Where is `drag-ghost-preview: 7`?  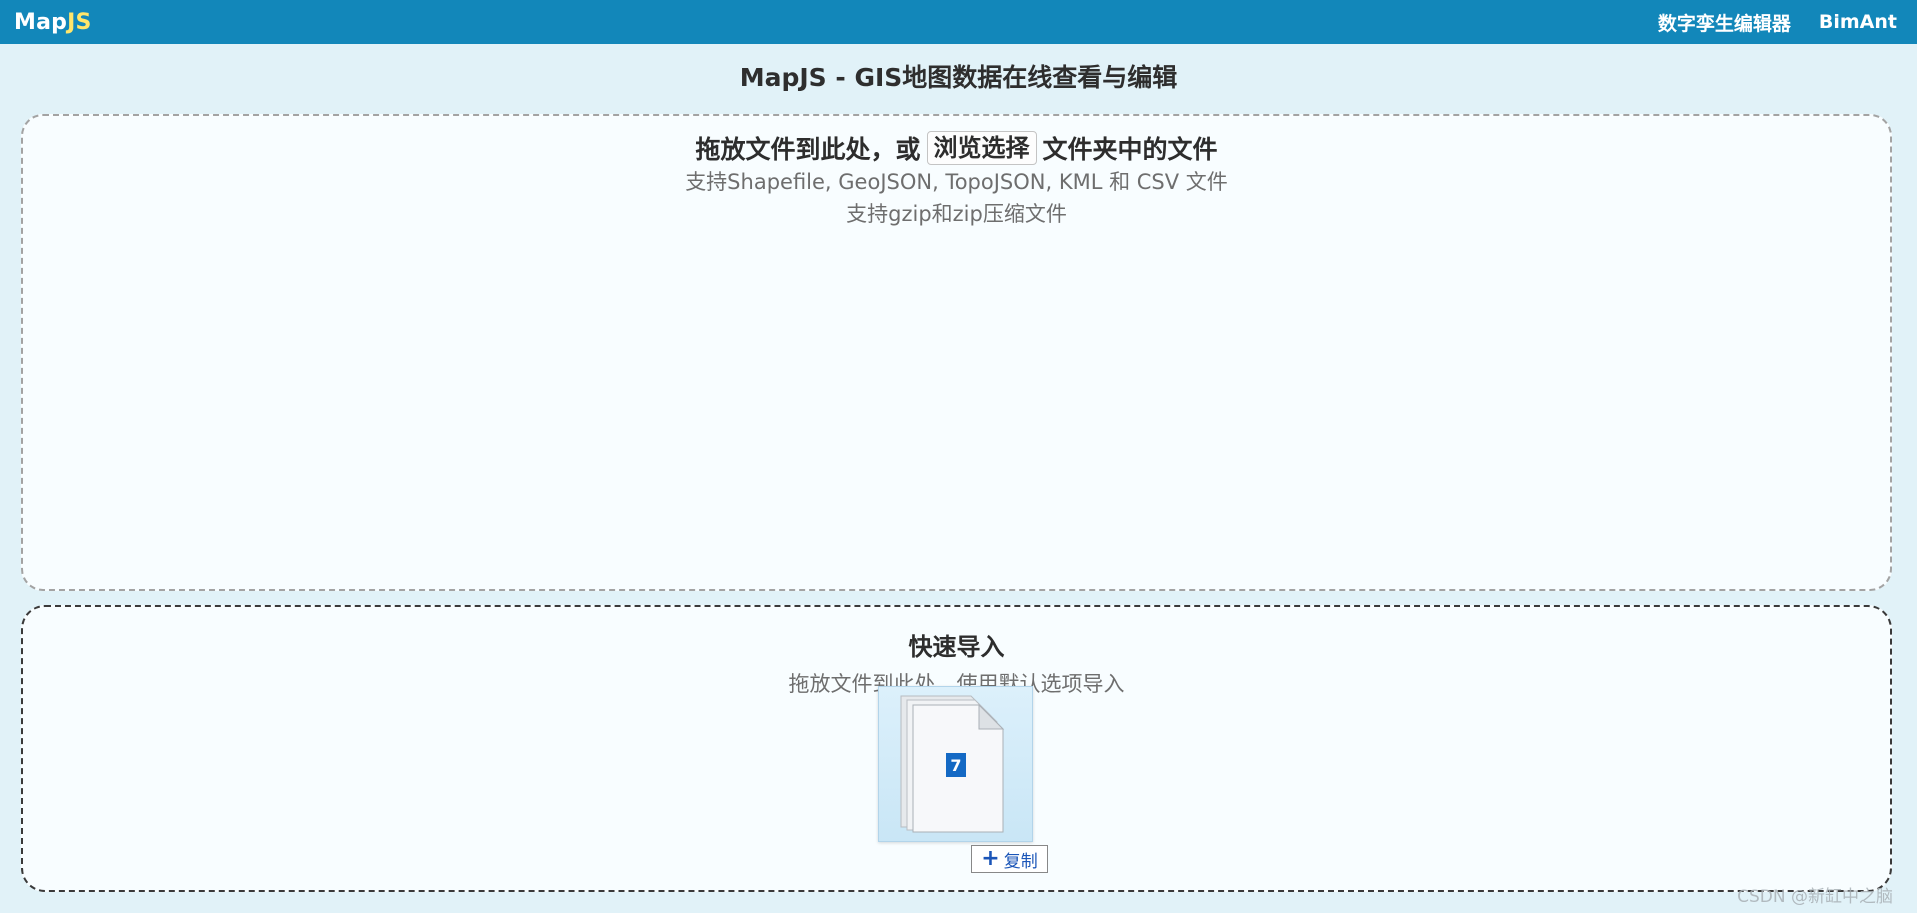
drag-ghost-preview: 7 is located at coordinates (955, 764).